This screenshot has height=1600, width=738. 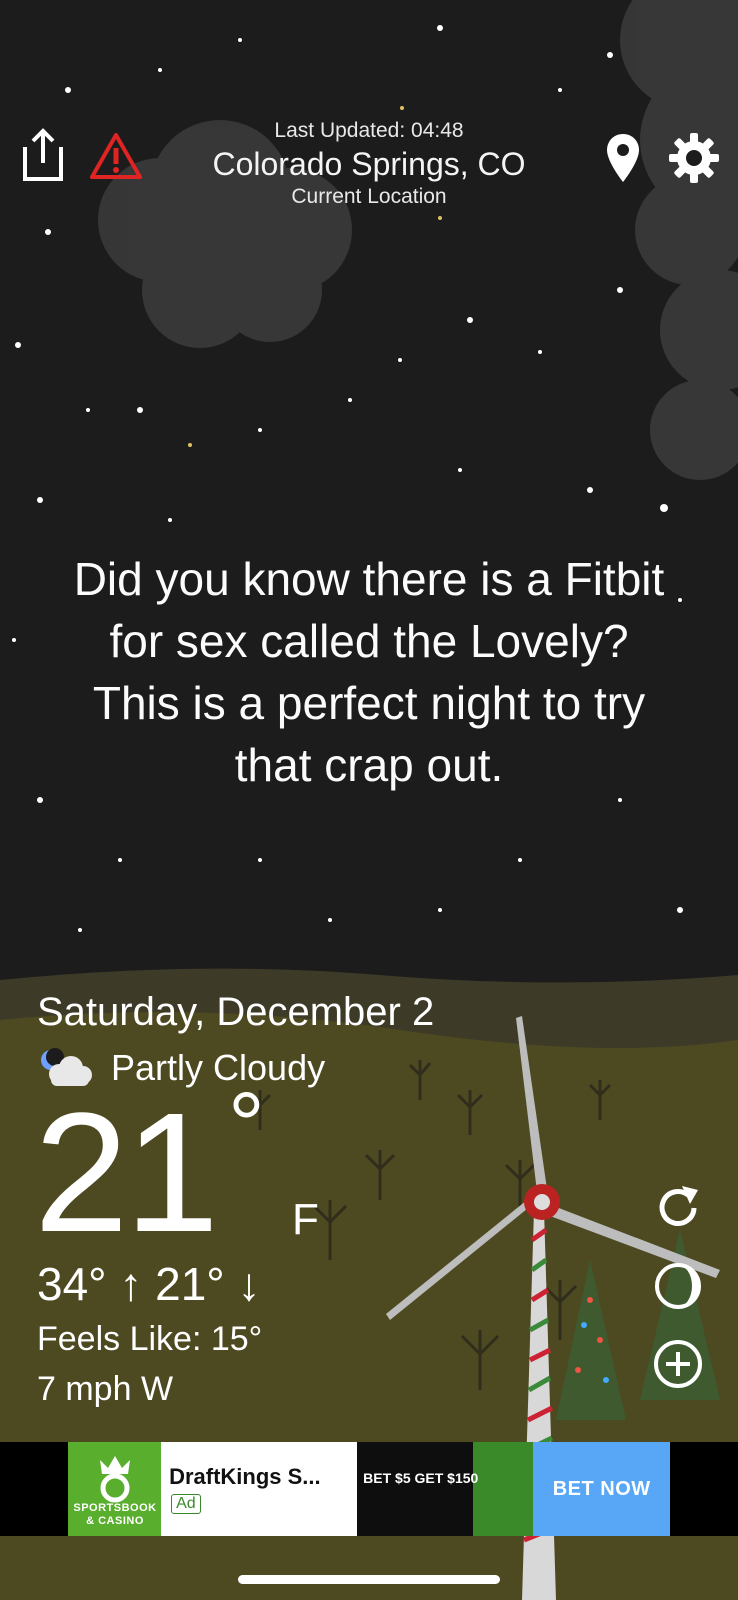 What do you see at coordinates (601, 1489) in the screenshot?
I see `ad-cta-button: BET NOW` at bounding box center [601, 1489].